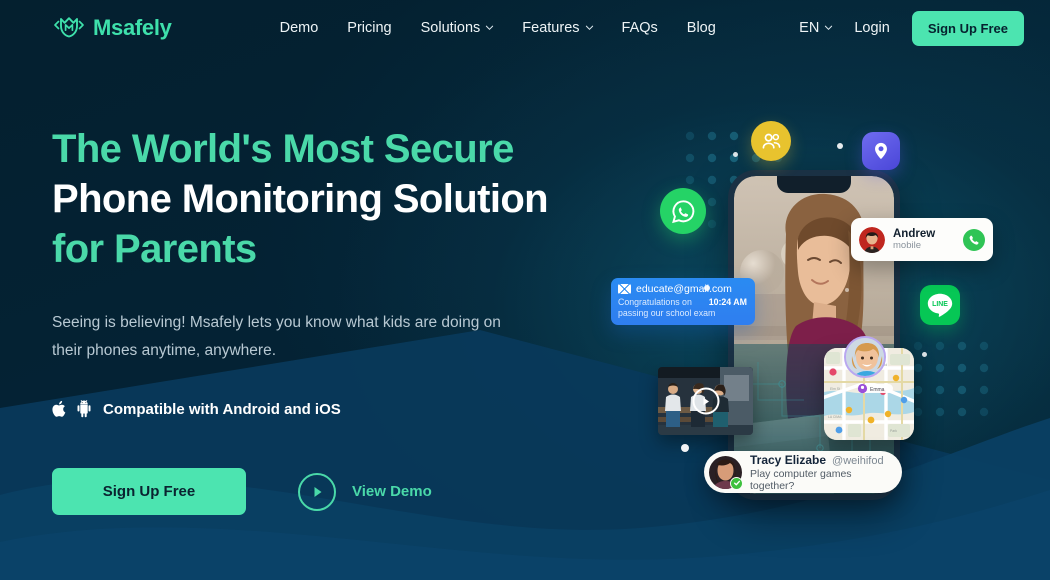 This screenshot has height=580, width=1050. Describe the element at coordinates (69, 27) in the screenshot. I see `msafely-shield-m-icon` at that location.